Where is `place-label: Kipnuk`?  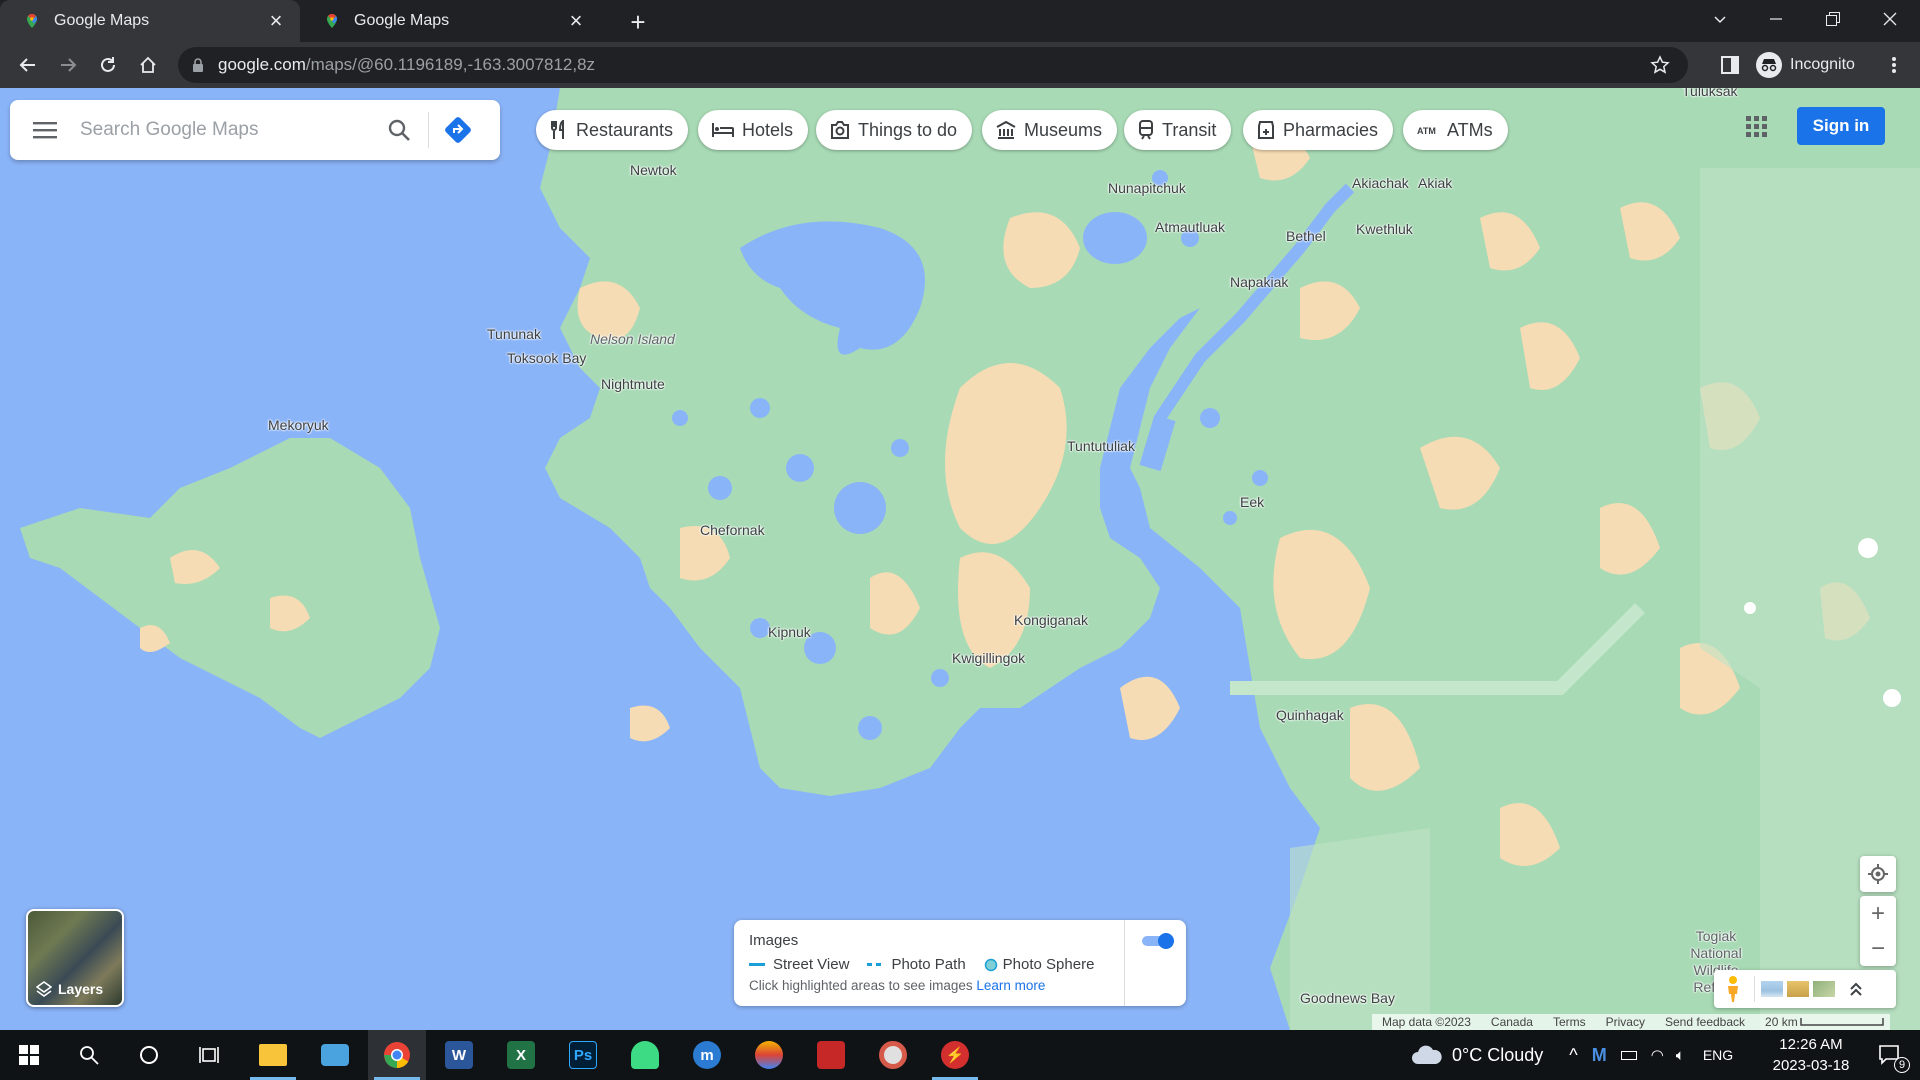
place-label: Kipnuk is located at coordinates (789, 632).